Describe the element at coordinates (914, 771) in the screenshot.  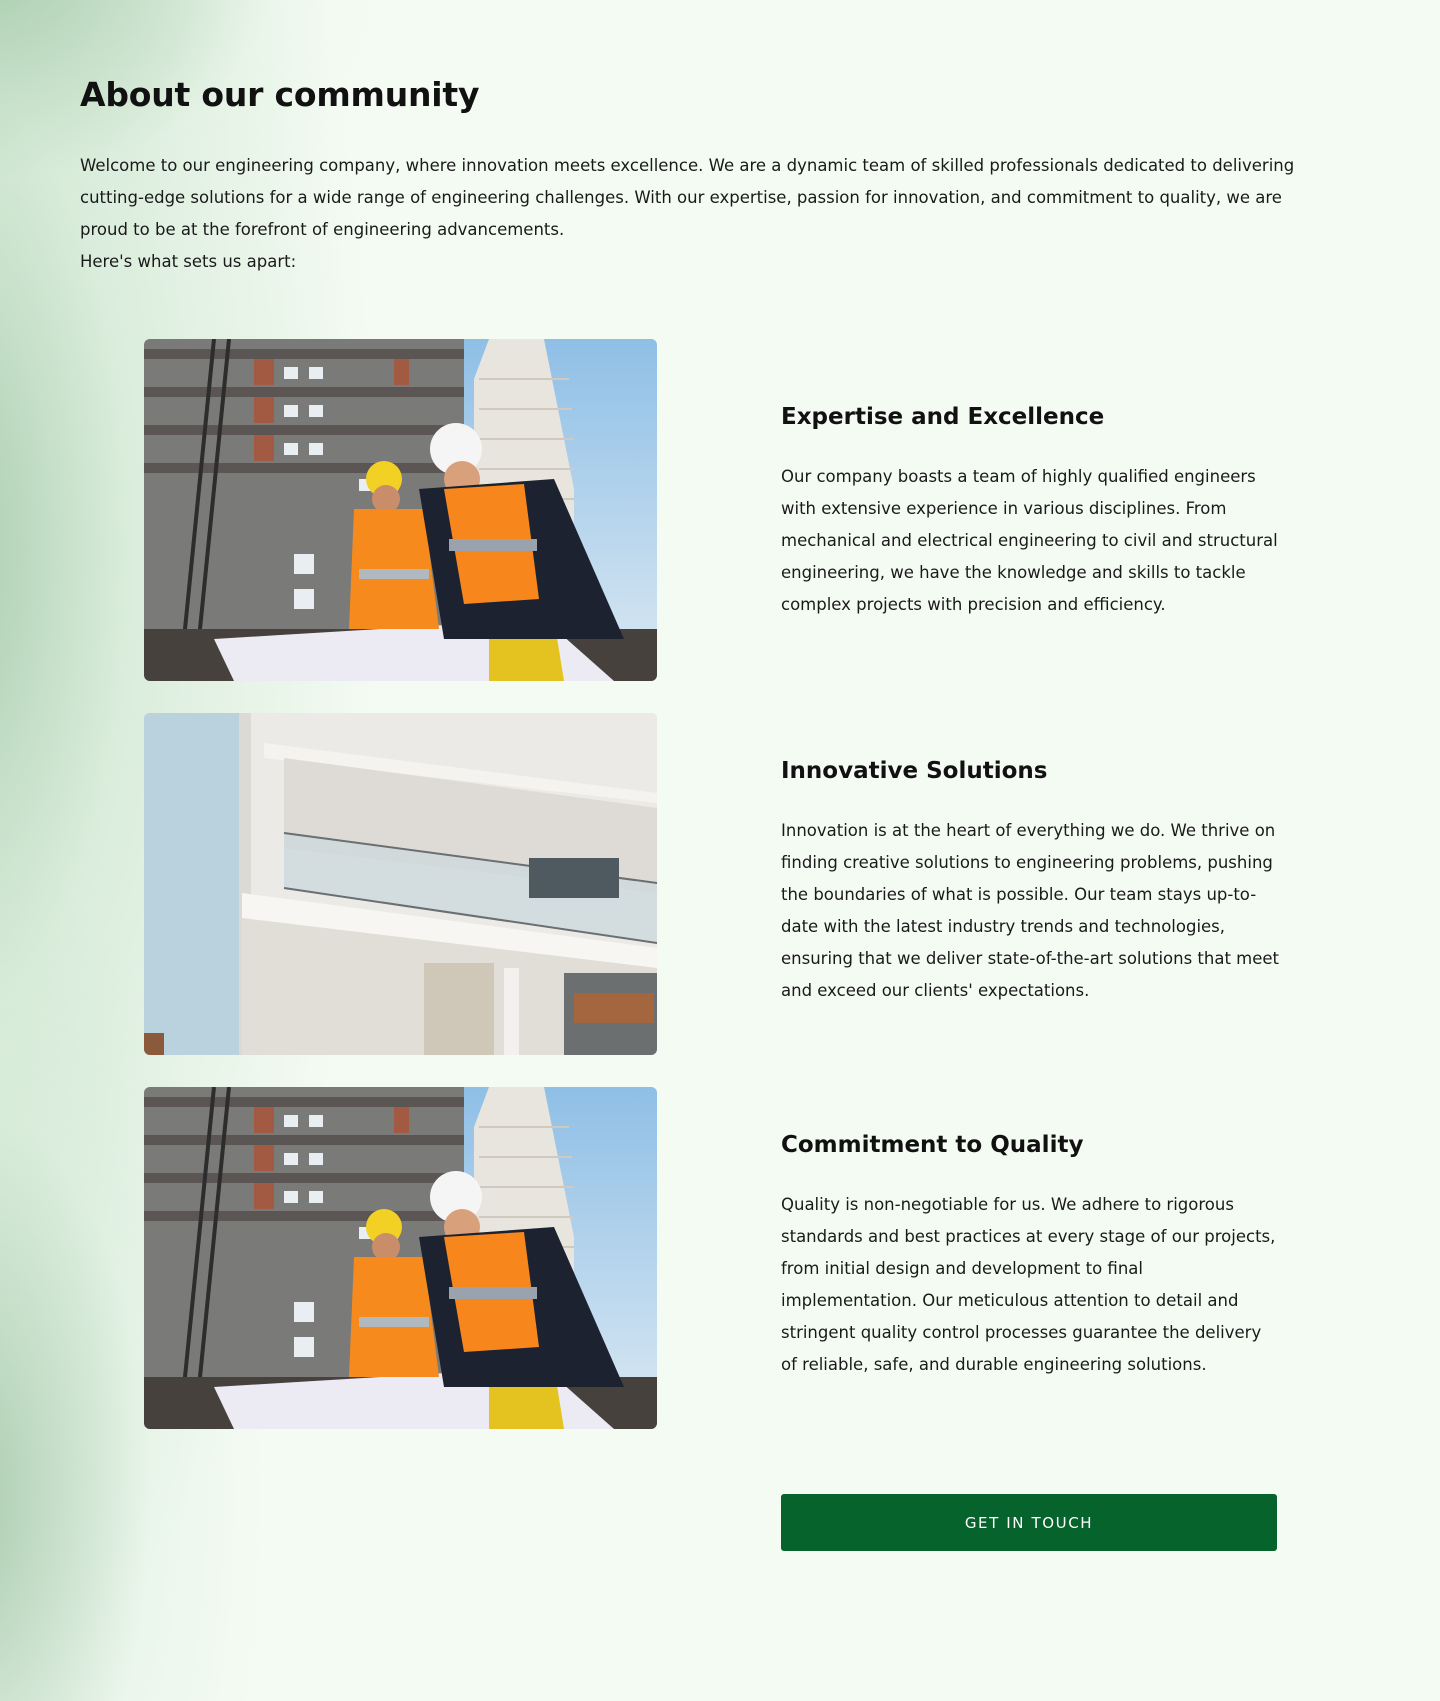
I see `feature-heading: Innovative Solutions` at that location.